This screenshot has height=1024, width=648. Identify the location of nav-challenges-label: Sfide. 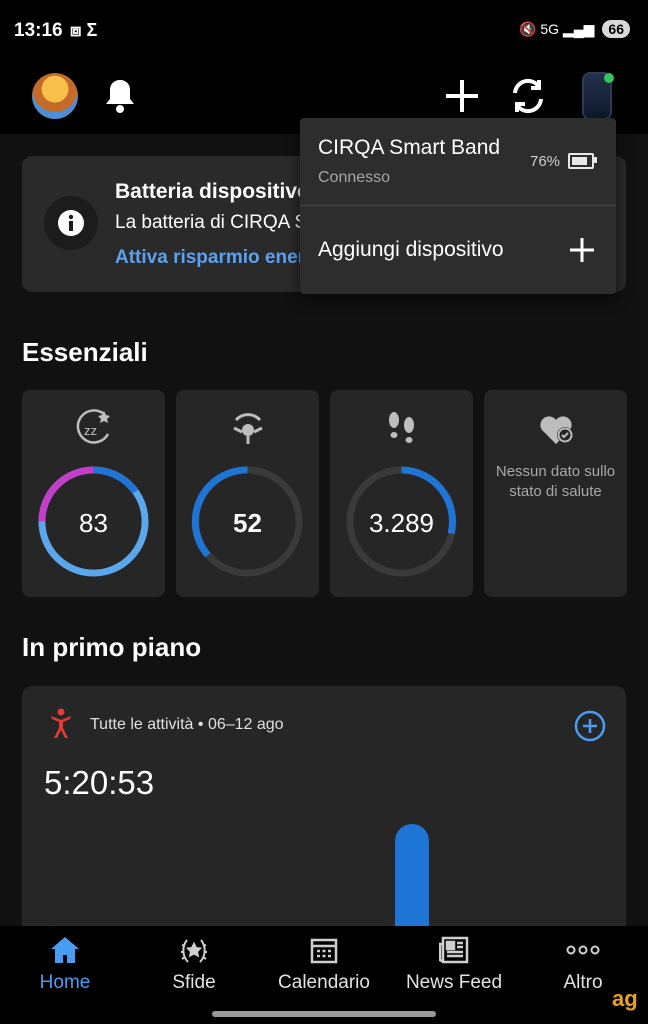
(194, 982).